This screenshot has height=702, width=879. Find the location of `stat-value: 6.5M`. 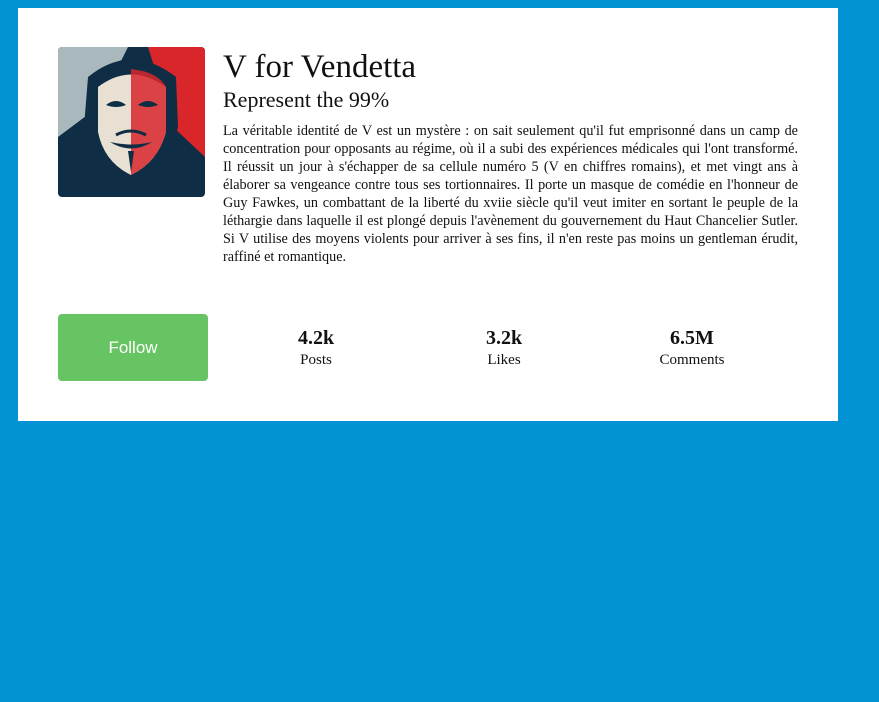

stat-value: 6.5M is located at coordinates (692, 338).